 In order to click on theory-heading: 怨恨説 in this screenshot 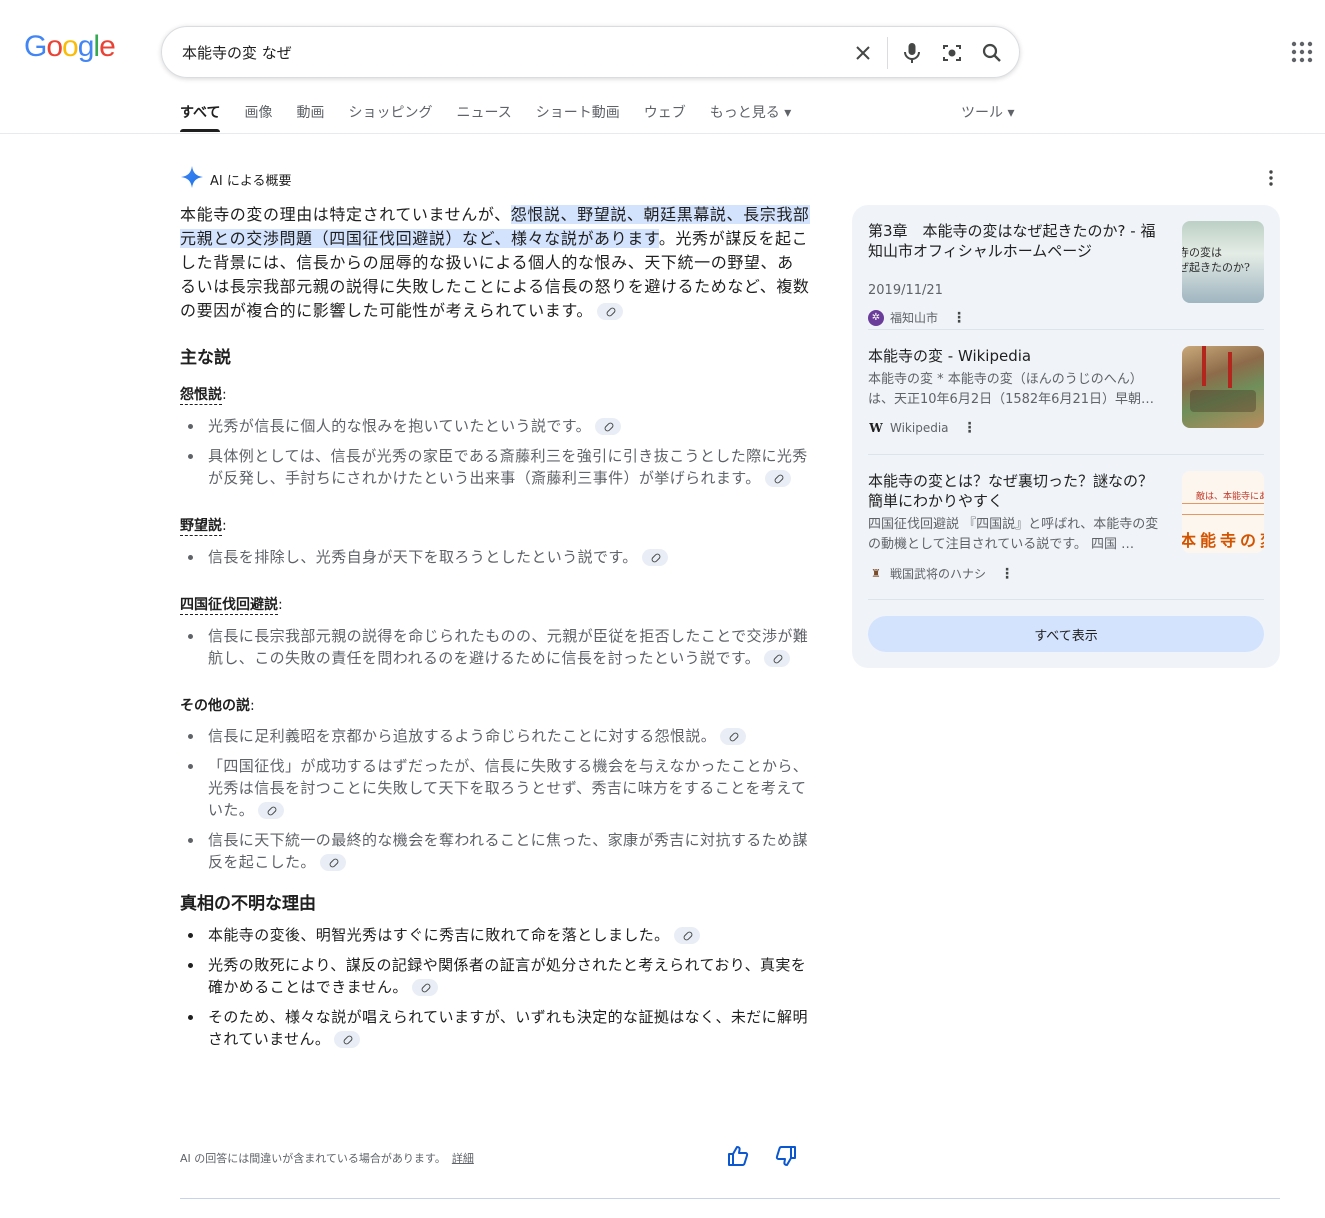, I will do `click(201, 395)`.